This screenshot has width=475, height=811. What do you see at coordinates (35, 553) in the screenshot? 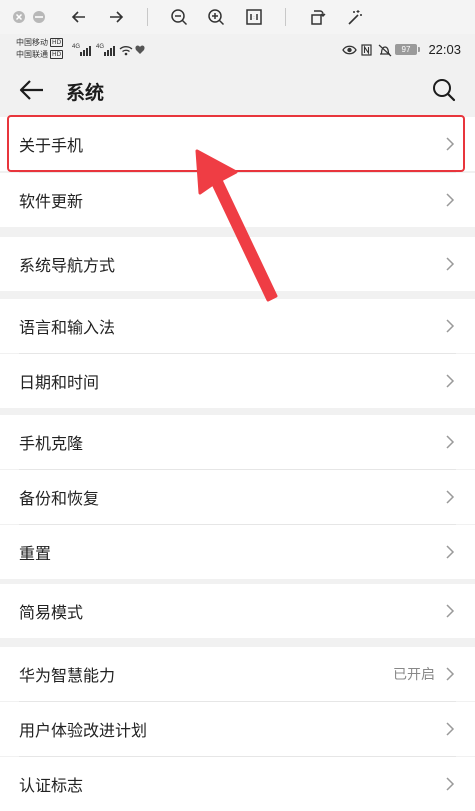
I see `list-item-label: 重置` at bounding box center [35, 553].